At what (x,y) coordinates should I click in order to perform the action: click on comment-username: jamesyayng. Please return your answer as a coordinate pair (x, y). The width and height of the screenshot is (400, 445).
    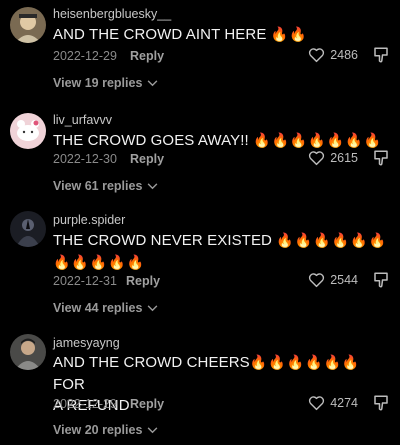
    Looking at the image, I should click on (86, 343).